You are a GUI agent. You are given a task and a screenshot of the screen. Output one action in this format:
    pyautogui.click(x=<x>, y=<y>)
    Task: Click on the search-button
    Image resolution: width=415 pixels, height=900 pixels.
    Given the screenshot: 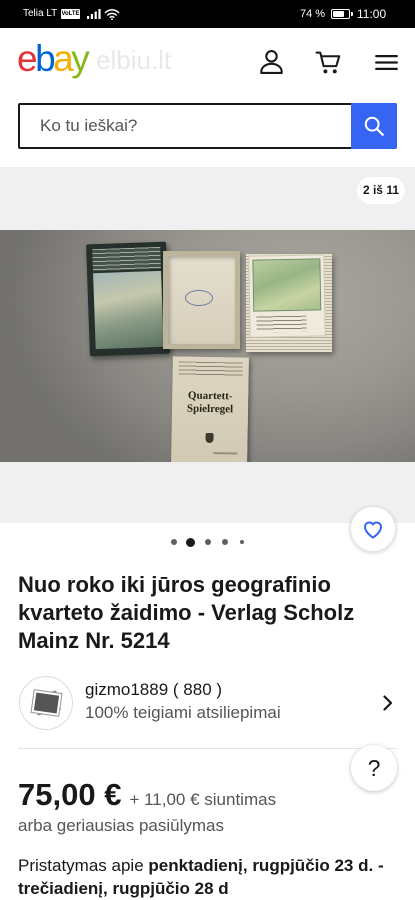 What is the action you would take?
    pyautogui.click(x=374, y=126)
    